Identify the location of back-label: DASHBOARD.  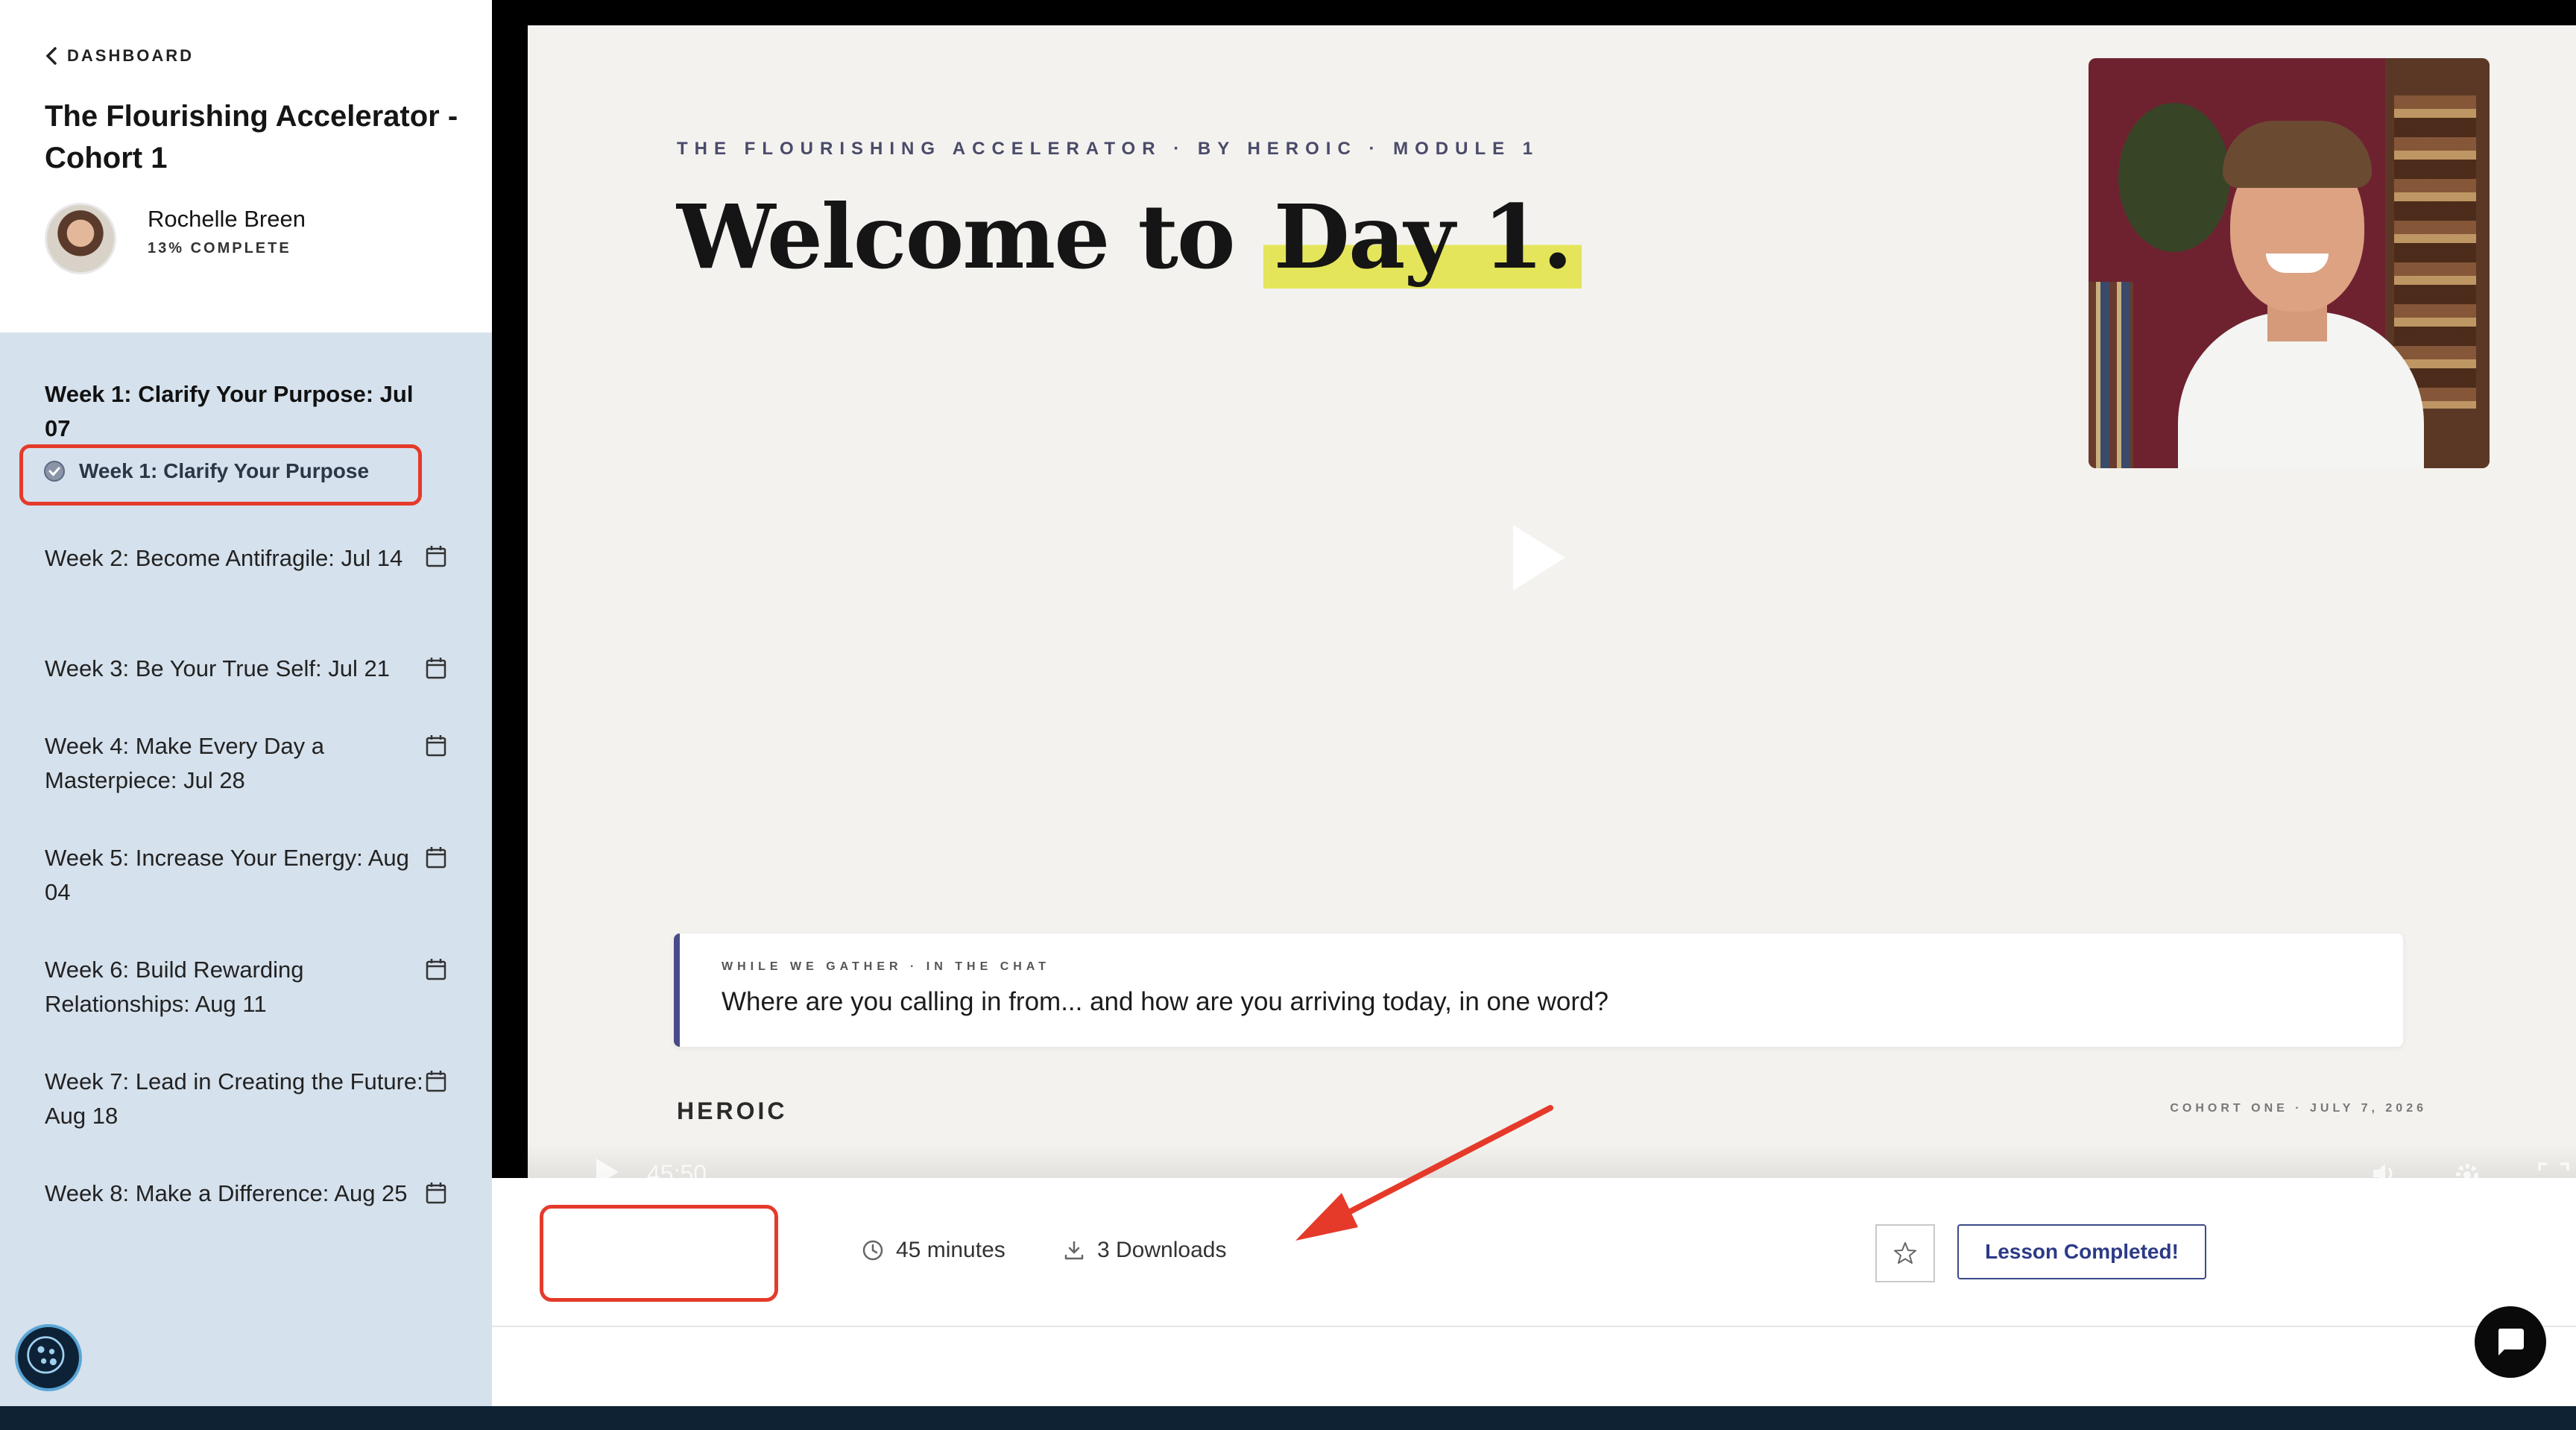
(130, 55).